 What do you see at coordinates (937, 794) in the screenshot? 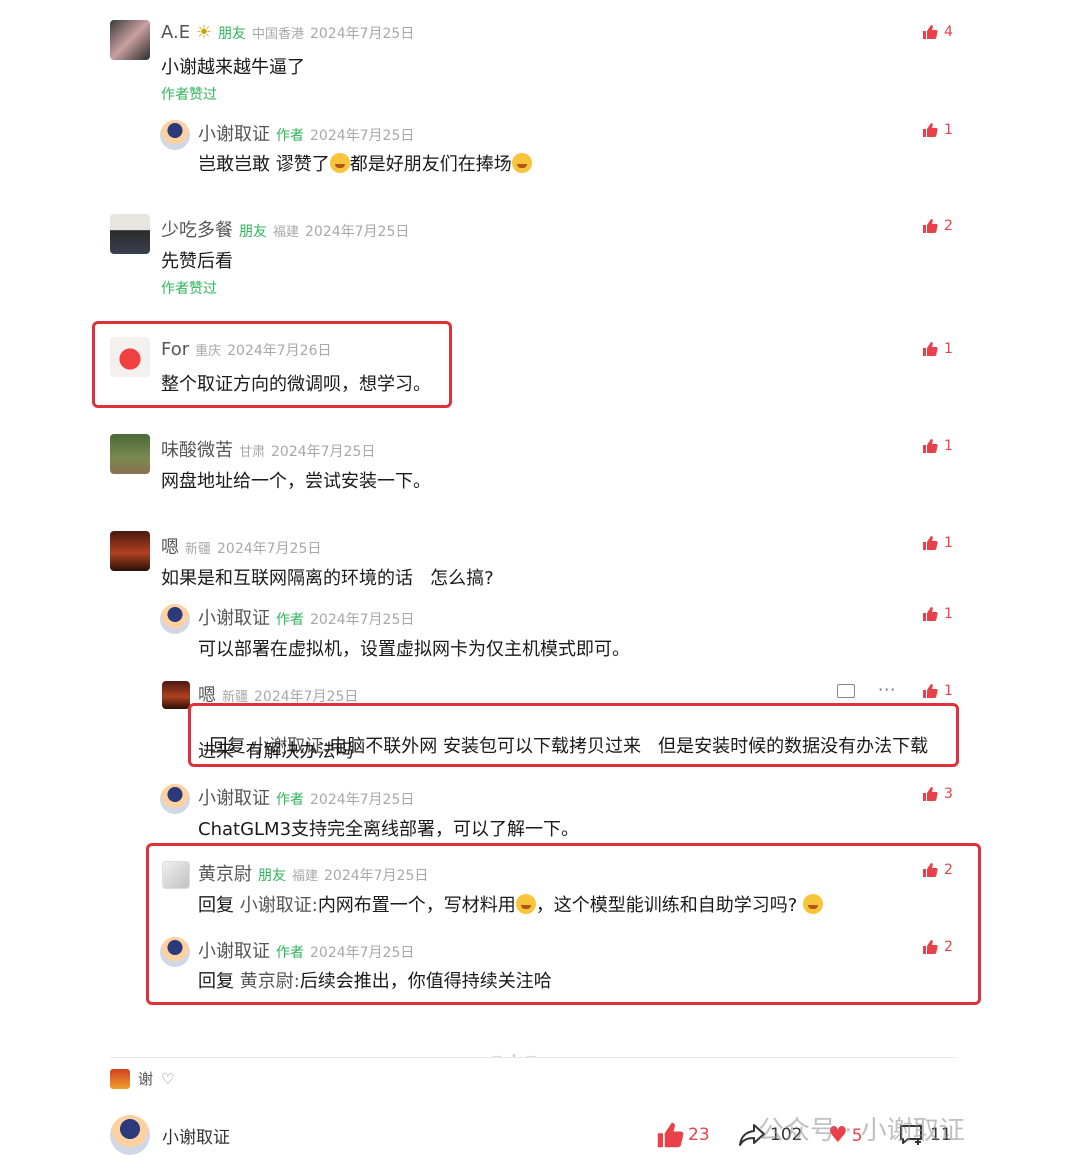
I see `like-button: 3` at bounding box center [937, 794].